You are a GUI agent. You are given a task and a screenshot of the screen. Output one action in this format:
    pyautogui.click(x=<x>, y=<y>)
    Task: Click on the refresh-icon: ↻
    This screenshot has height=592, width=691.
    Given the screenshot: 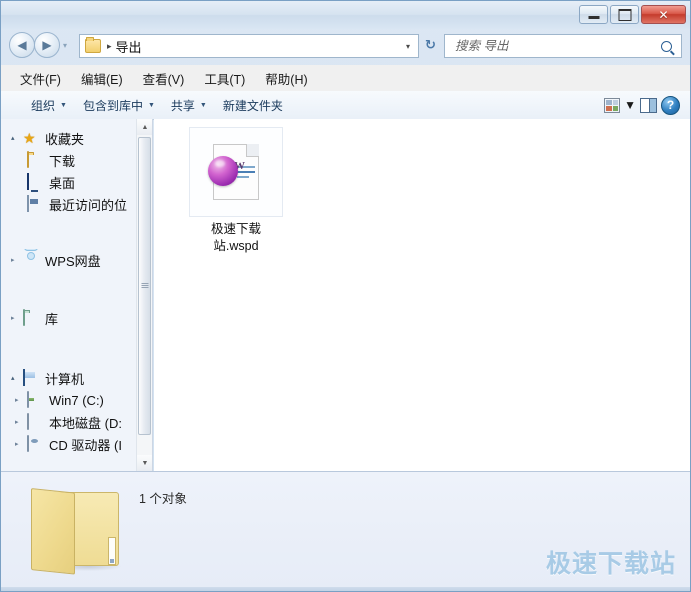 What is the action you would take?
    pyautogui.click(x=430, y=45)
    